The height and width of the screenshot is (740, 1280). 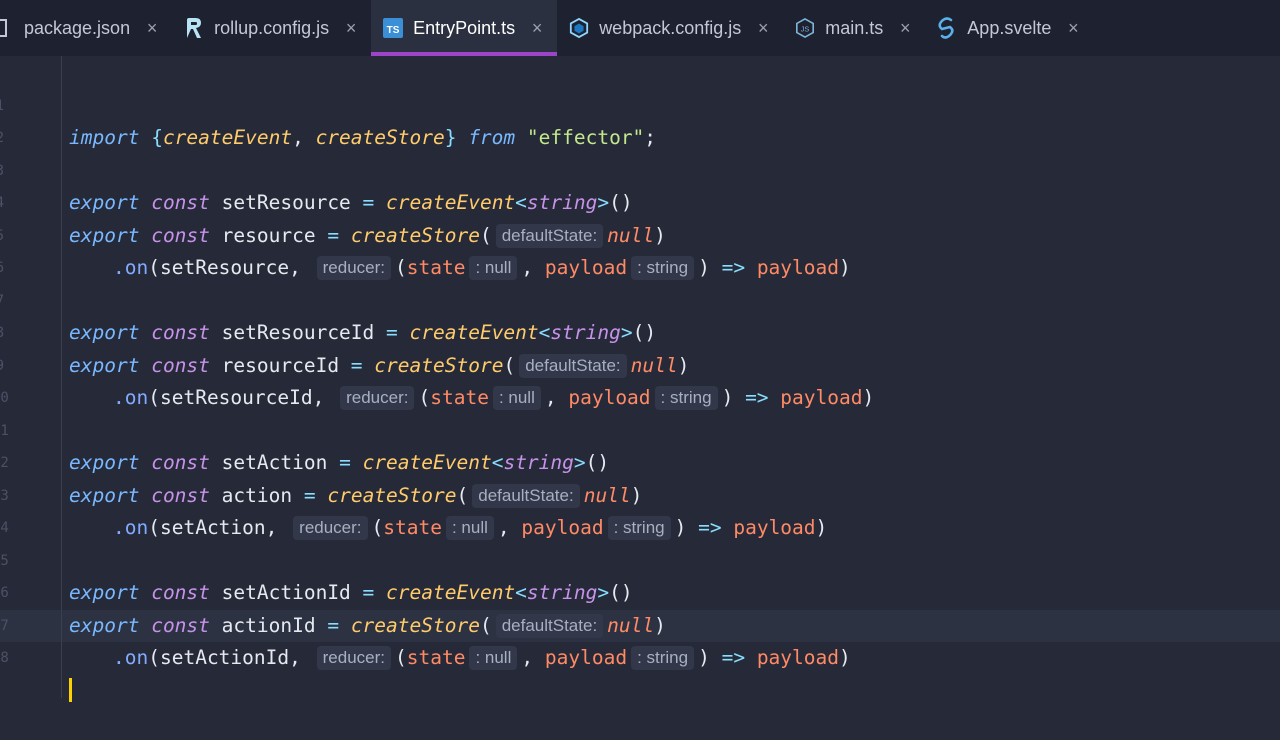 What do you see at coordinates (493, 658) in the screenshot?
I see `inlay-hint: : null` at bounding box center [493, 658].